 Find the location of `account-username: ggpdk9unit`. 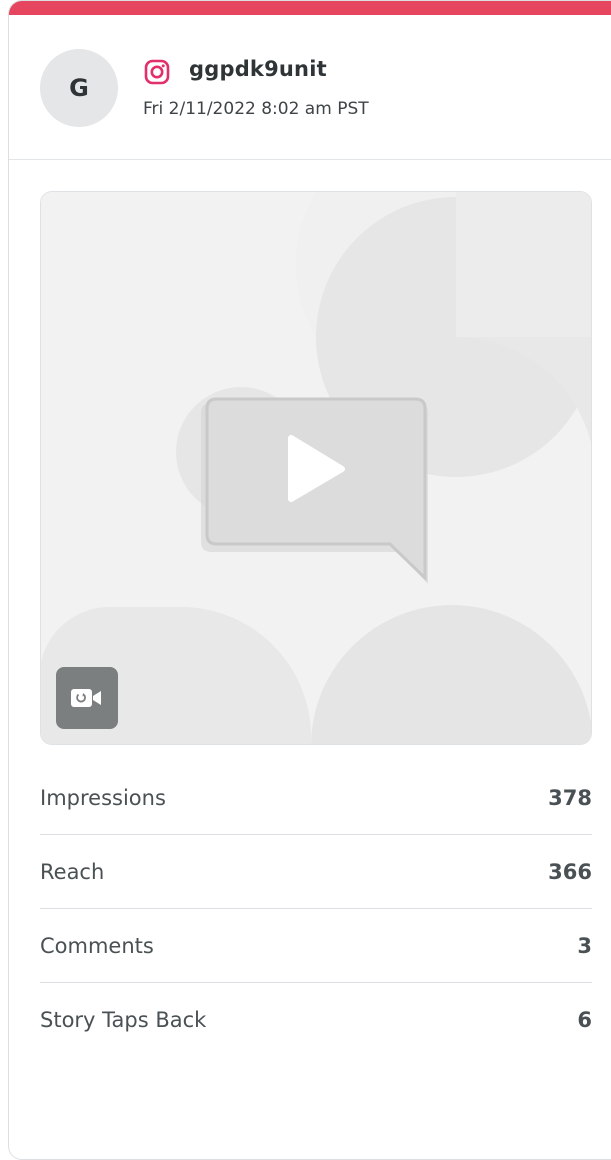

account-username: ggpdk9unit is located at coordinates (258, 69).